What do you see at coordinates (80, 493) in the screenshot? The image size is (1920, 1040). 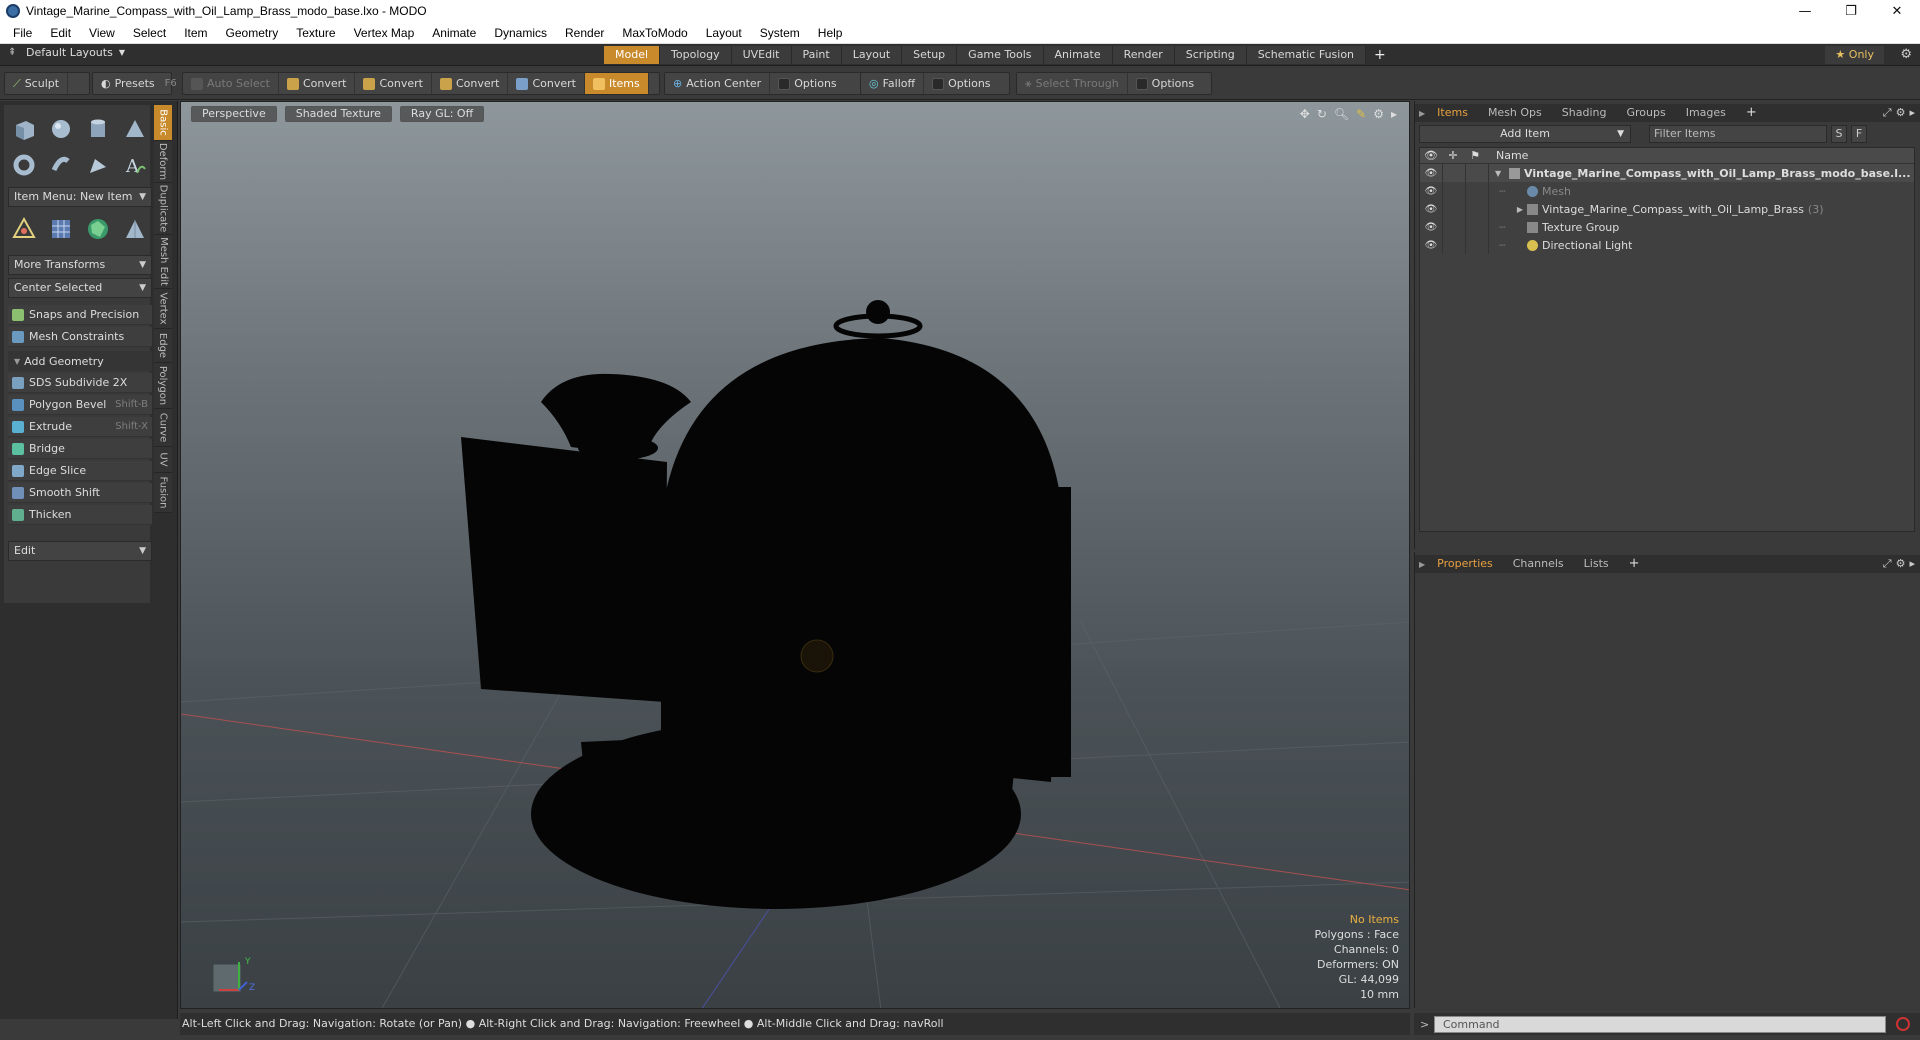 I see `tool-smooth-shift: Smooth Shift` at bounding box center [80, 493].